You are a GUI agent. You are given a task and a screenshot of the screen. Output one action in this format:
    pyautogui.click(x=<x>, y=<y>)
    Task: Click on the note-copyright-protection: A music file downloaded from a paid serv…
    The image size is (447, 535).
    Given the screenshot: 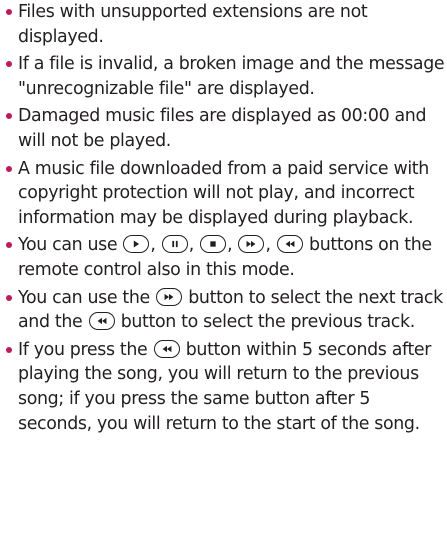 What is the action you would take?
    pyautogui.click(x=225, y=194)
    